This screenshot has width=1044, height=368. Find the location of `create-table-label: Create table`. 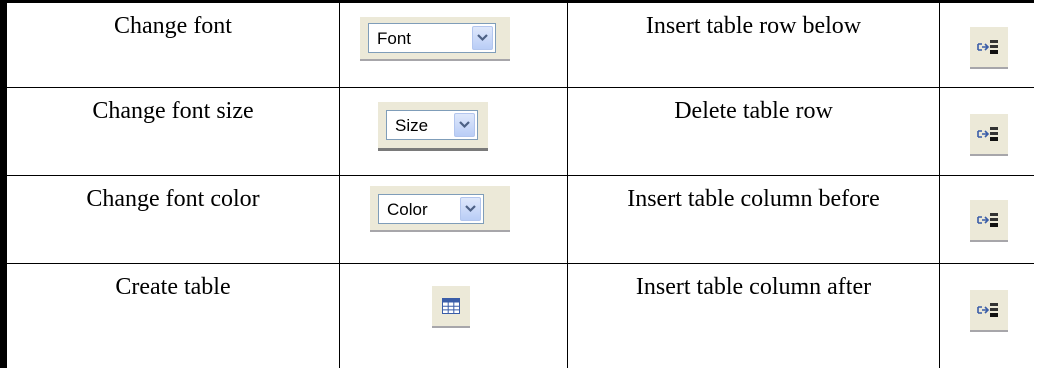

create-table-label: Create table is located at coordinates (173, 287).